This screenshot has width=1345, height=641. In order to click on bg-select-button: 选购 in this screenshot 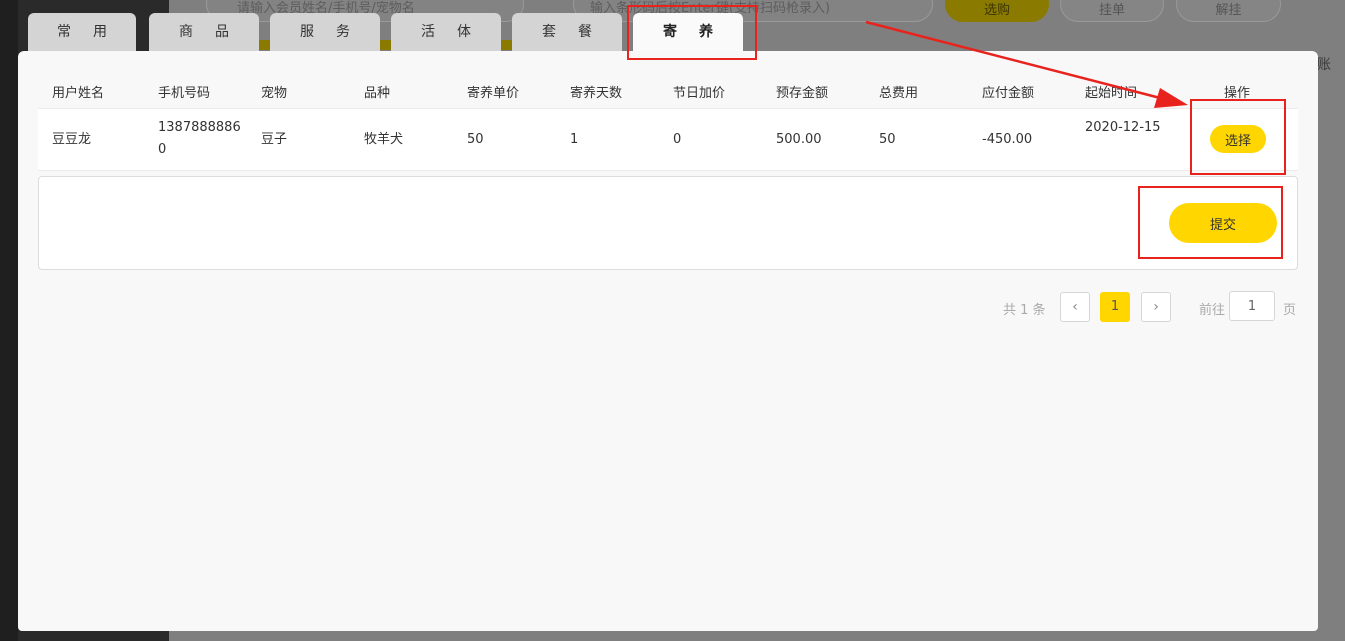, I will do `click(997, 11)`.